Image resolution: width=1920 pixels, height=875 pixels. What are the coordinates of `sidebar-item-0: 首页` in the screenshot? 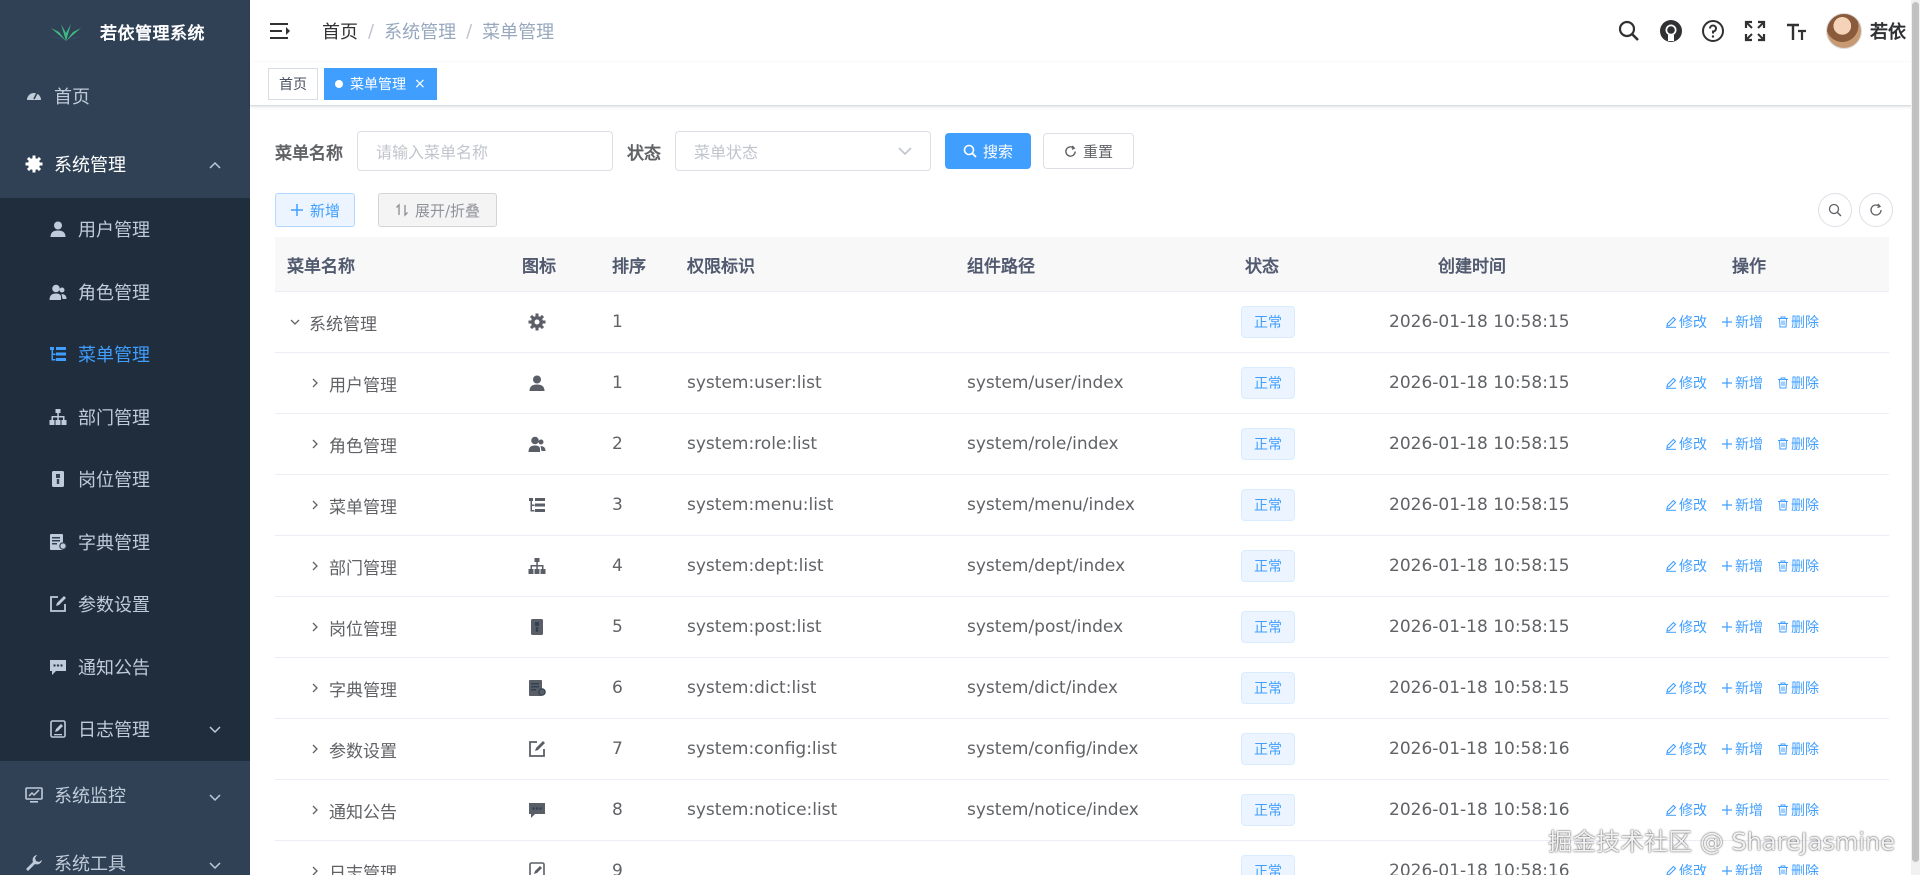 It's located at (125, 96).